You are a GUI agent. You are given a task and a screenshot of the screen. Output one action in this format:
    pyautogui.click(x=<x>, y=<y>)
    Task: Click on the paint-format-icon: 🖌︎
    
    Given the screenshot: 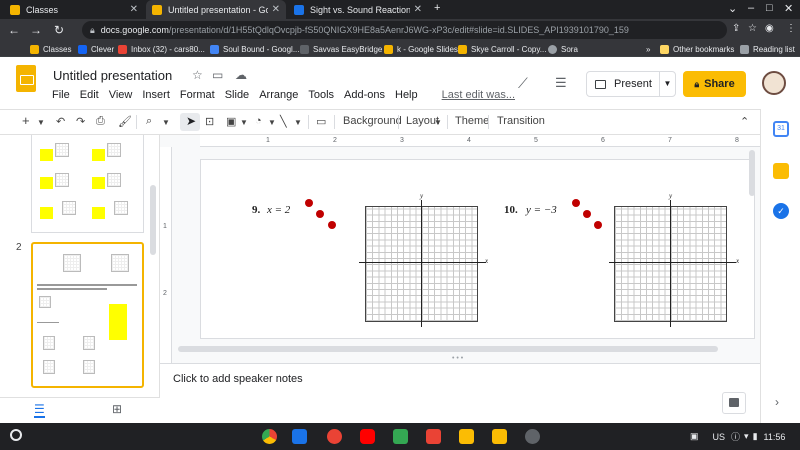 What is the action you would take?
    pyautogui.click(x=125, y=121)
    